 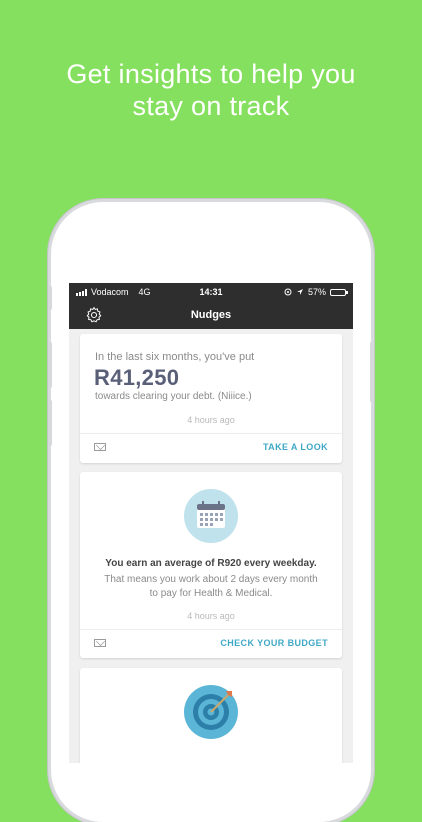 I want to click on phone-power-button, so click(x=372, y=372).